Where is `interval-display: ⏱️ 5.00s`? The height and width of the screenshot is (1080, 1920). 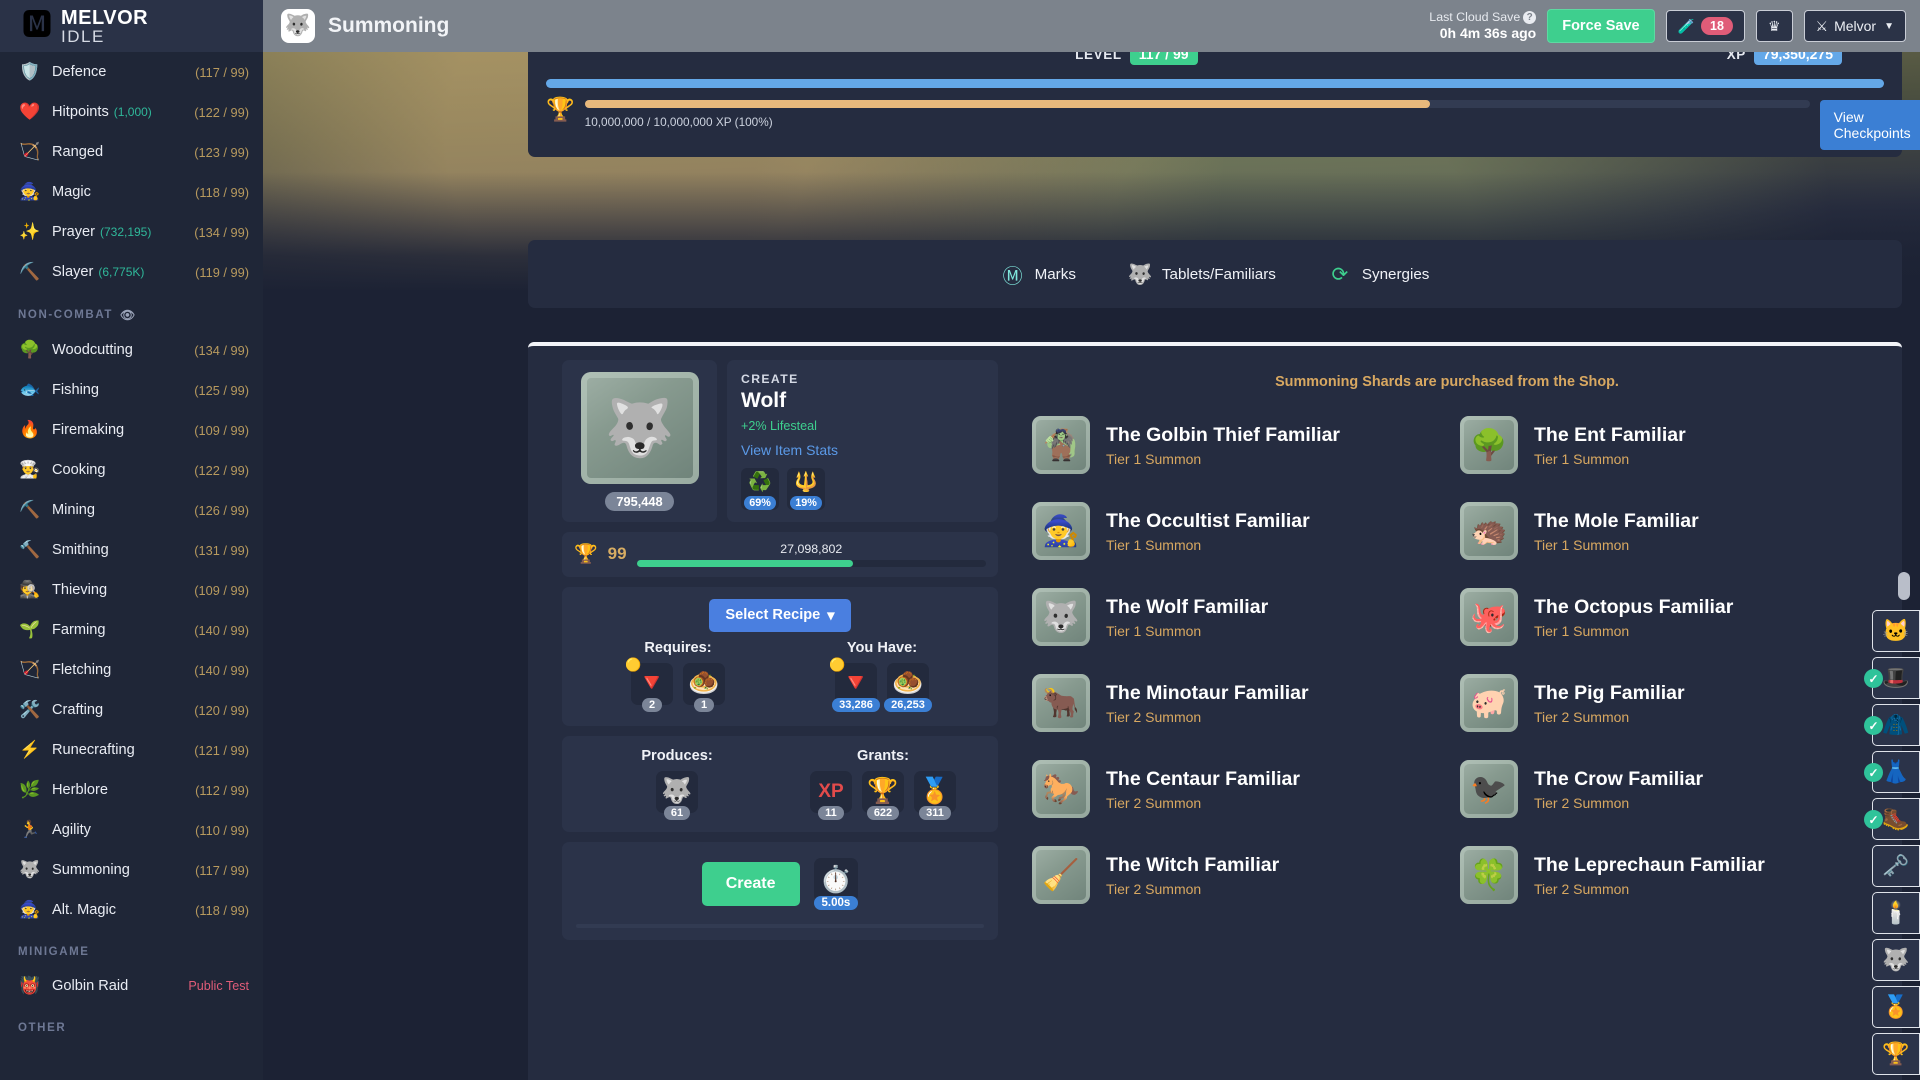 interval-display: ⏱️ 5.00s is located at coordinates (836, 883).